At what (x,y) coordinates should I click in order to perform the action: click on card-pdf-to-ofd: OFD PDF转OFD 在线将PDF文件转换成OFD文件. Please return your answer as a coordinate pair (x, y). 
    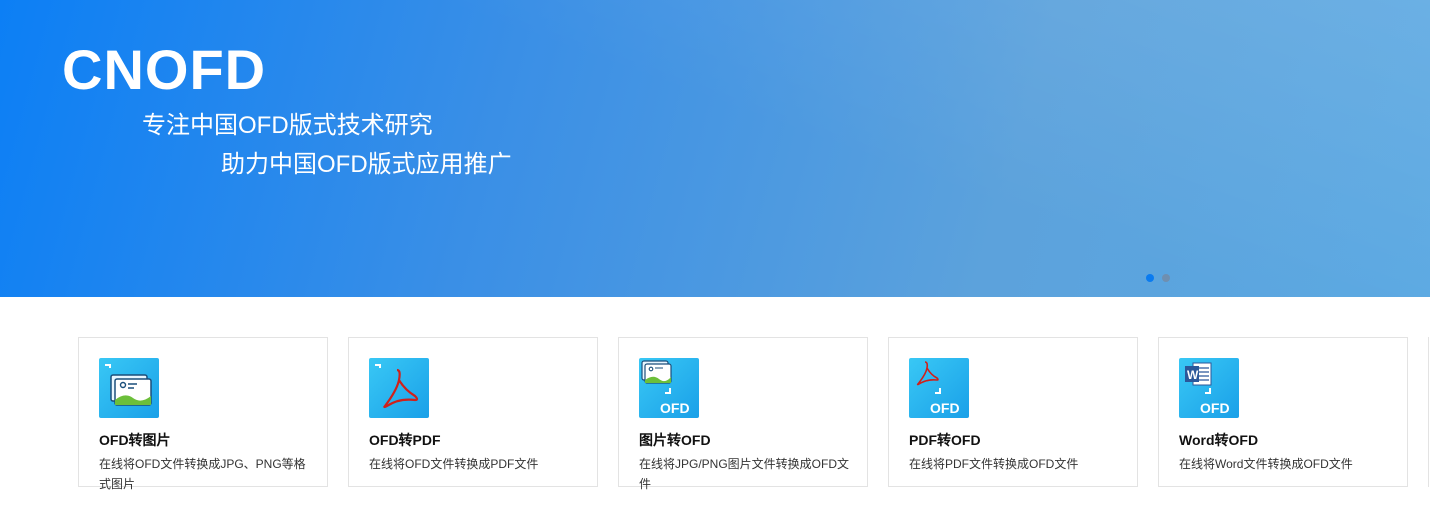
    Looking at the image, I should click on (1013, 412).